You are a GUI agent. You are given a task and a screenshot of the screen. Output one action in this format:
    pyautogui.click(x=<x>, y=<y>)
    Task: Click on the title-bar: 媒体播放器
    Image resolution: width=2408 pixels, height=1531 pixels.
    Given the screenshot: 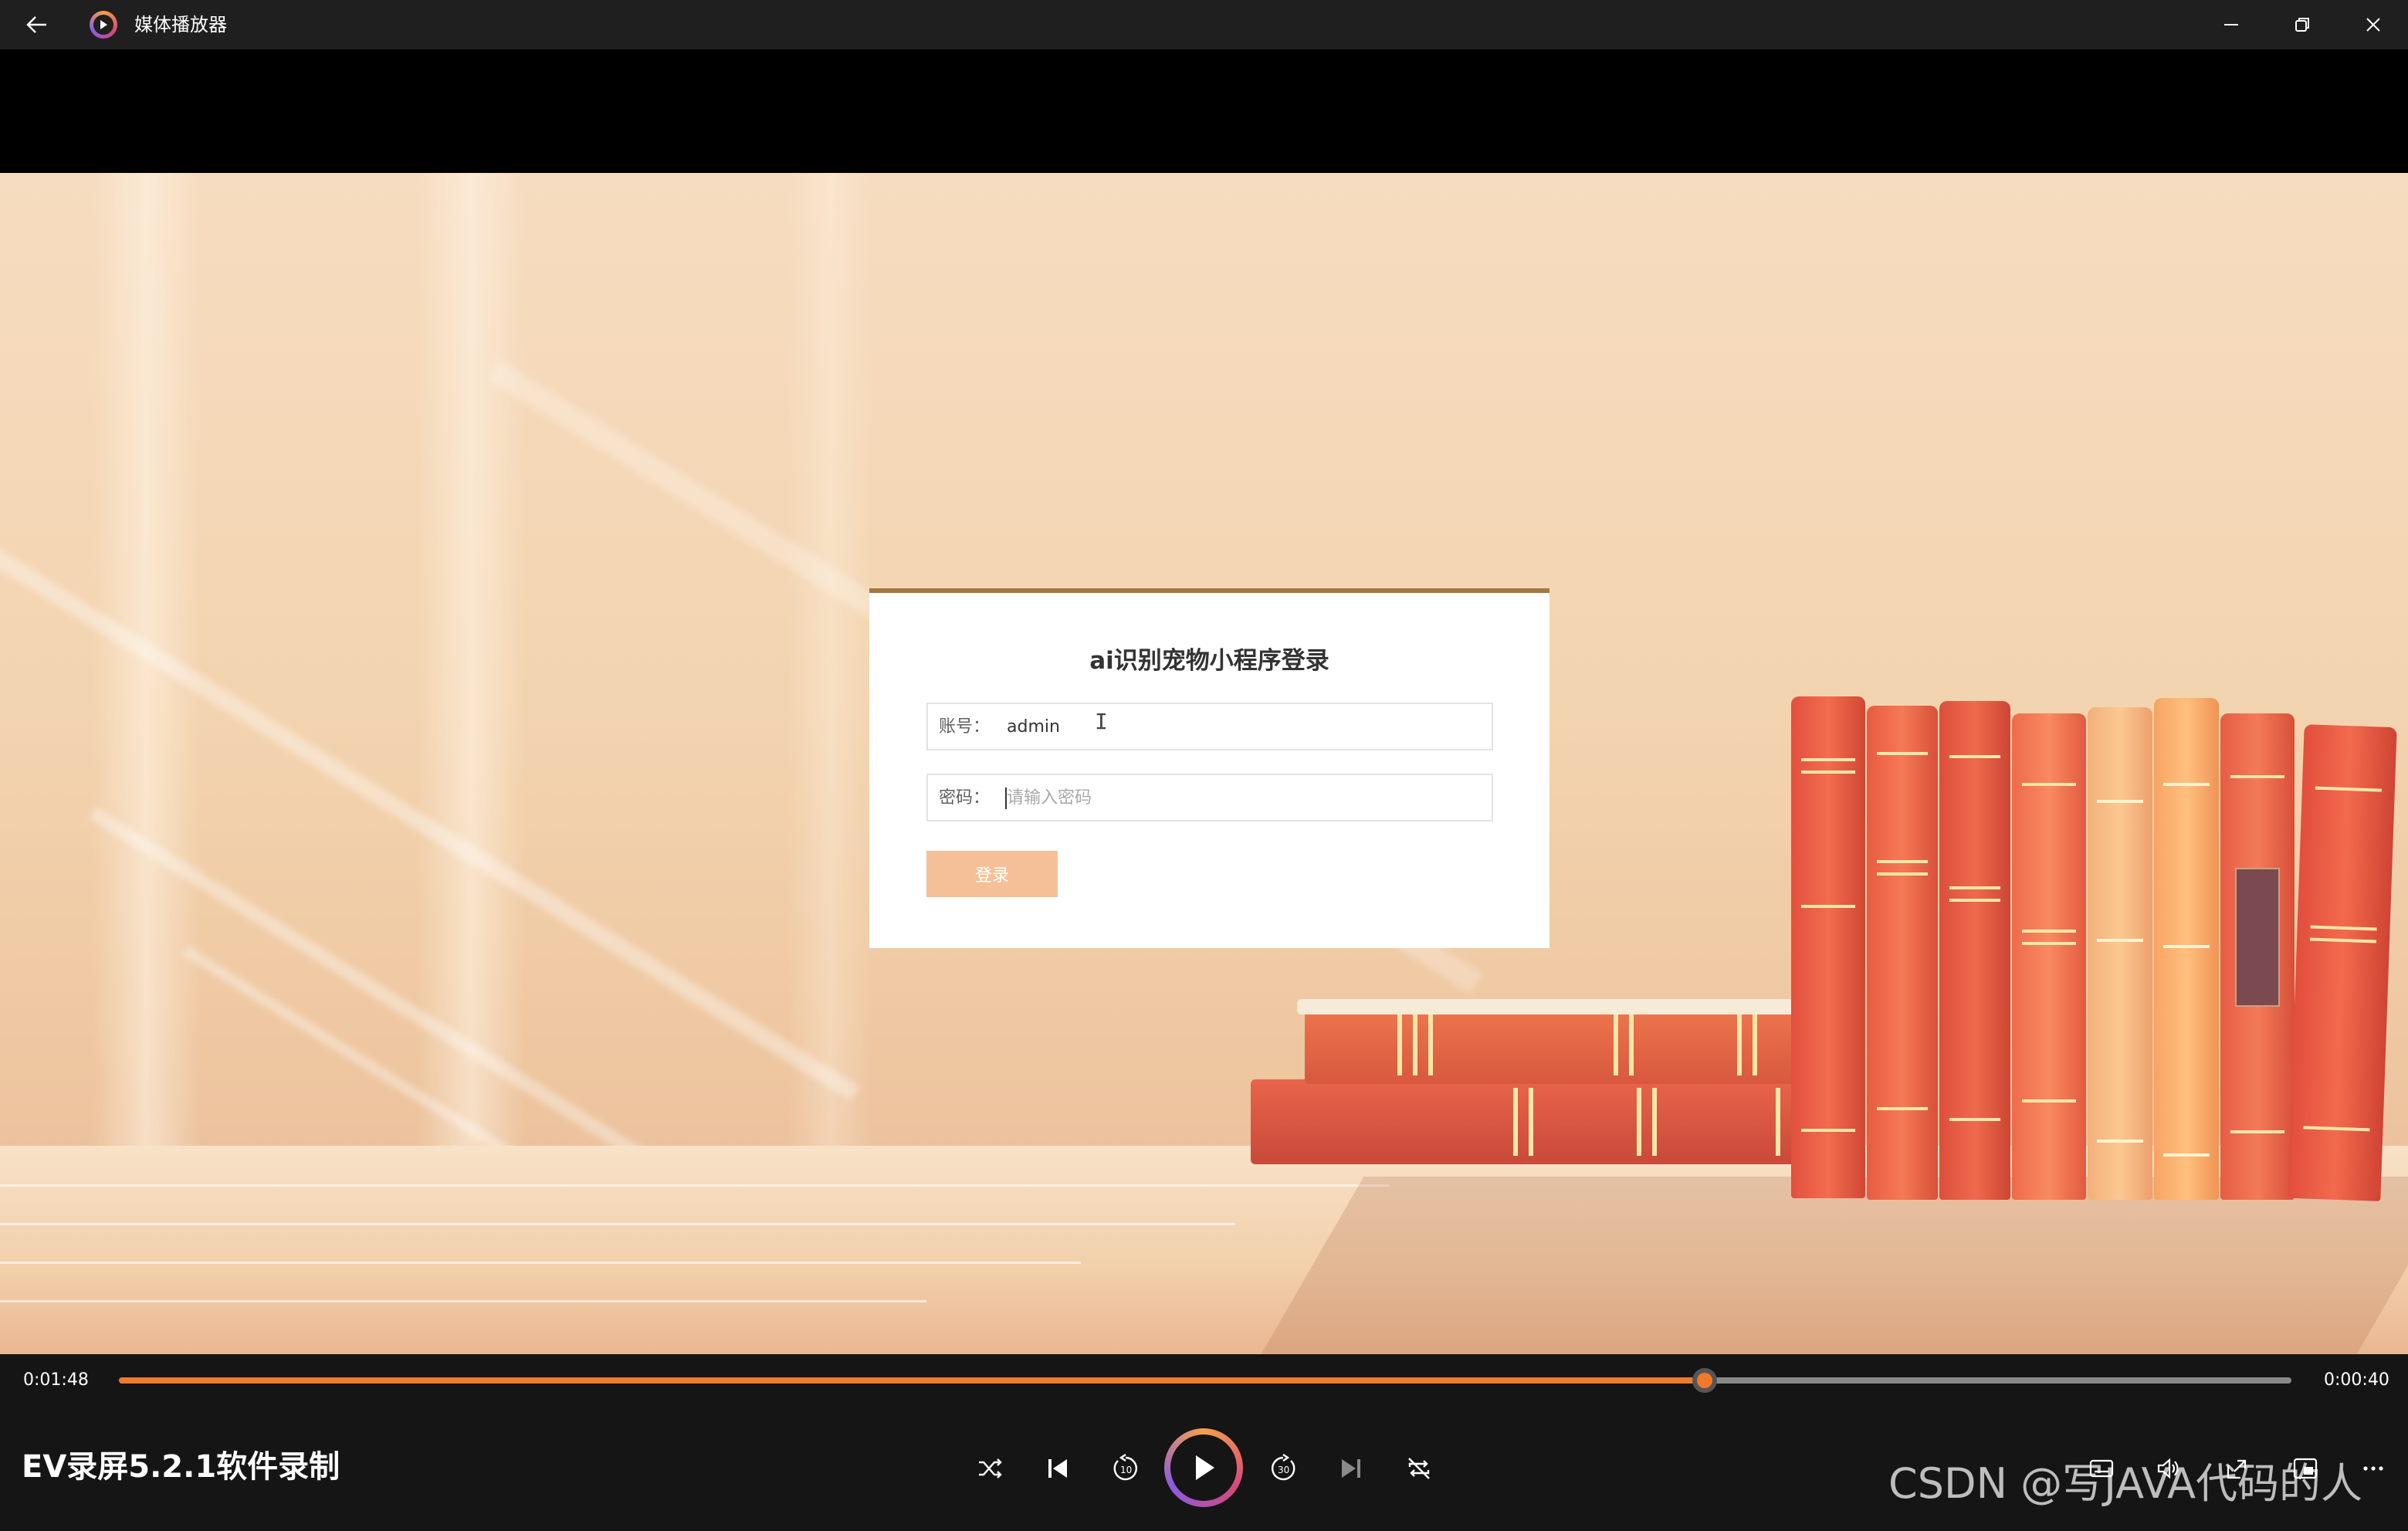 What is the action you would take?
    pyautogui.click(x=1204, y=24)
    